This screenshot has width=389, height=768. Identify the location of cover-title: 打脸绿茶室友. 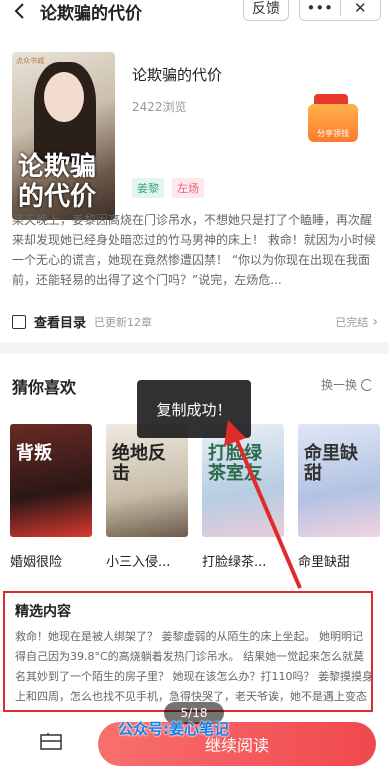
(235, 463).